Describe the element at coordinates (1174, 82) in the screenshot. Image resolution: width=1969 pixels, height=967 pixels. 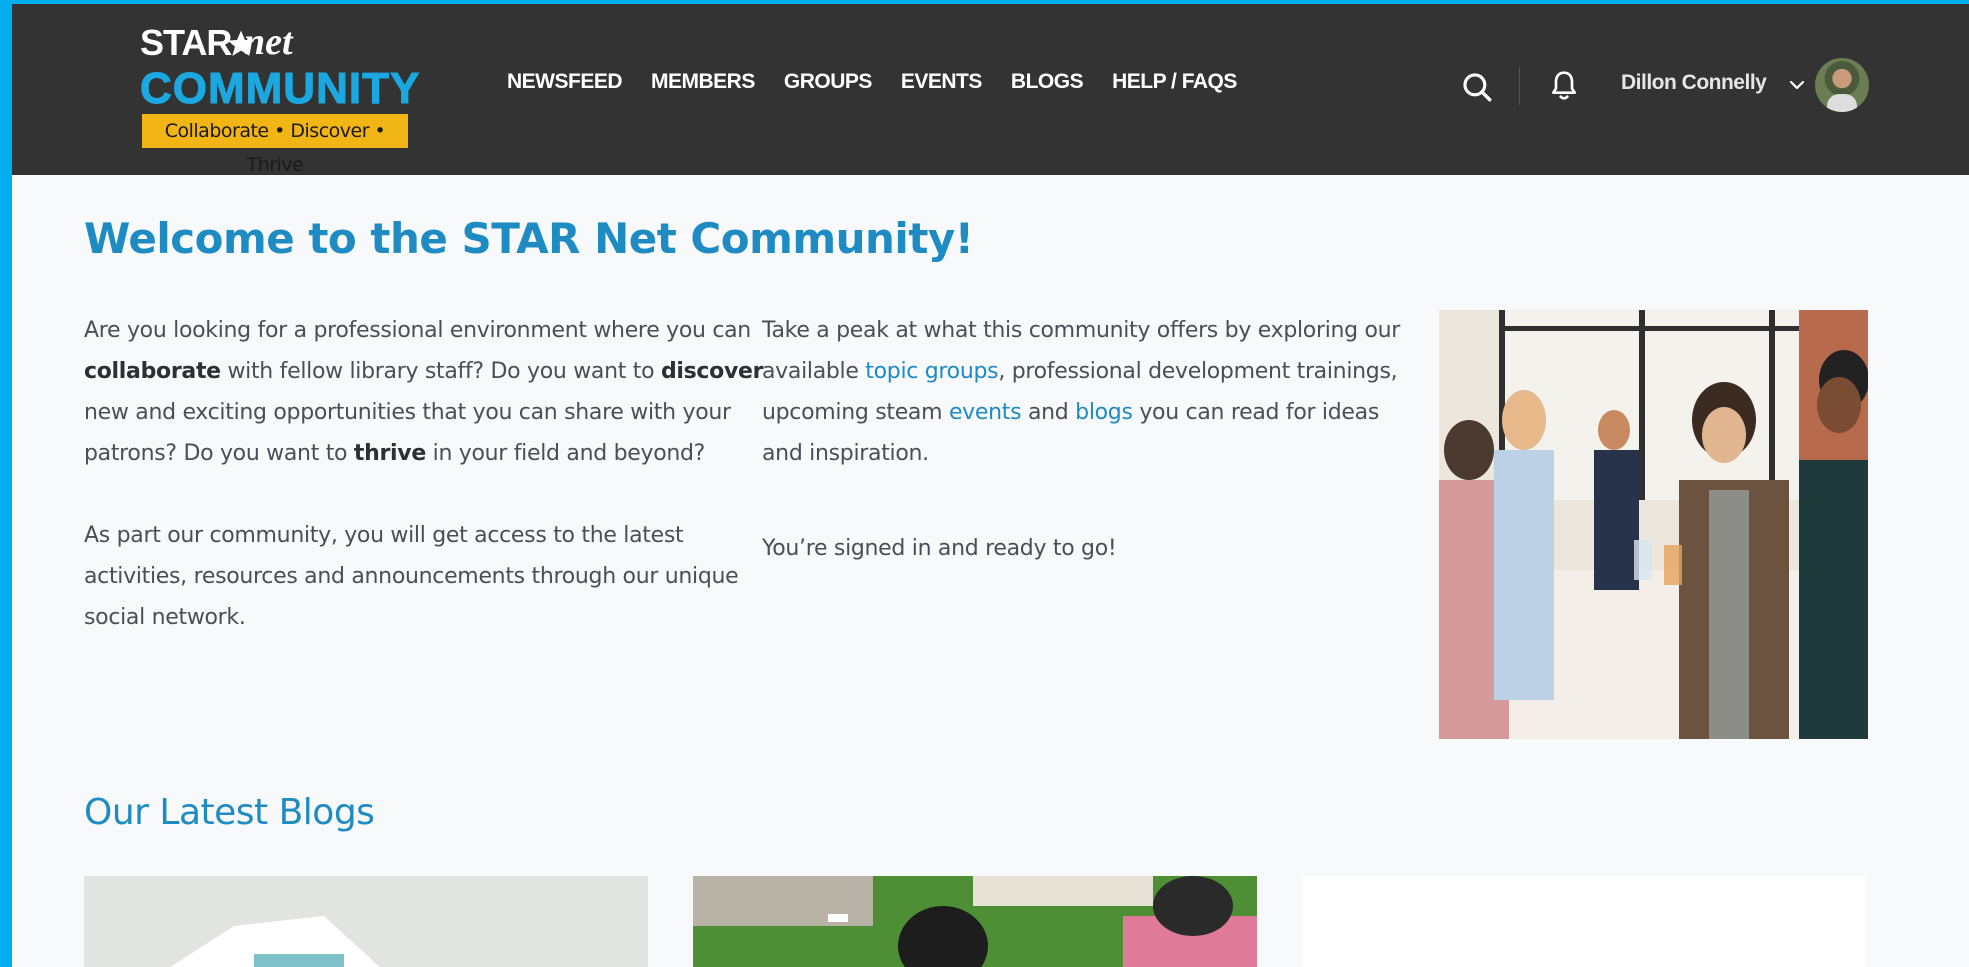
I see `nav-item-help-faqs: HELP / FAQS` at that location.